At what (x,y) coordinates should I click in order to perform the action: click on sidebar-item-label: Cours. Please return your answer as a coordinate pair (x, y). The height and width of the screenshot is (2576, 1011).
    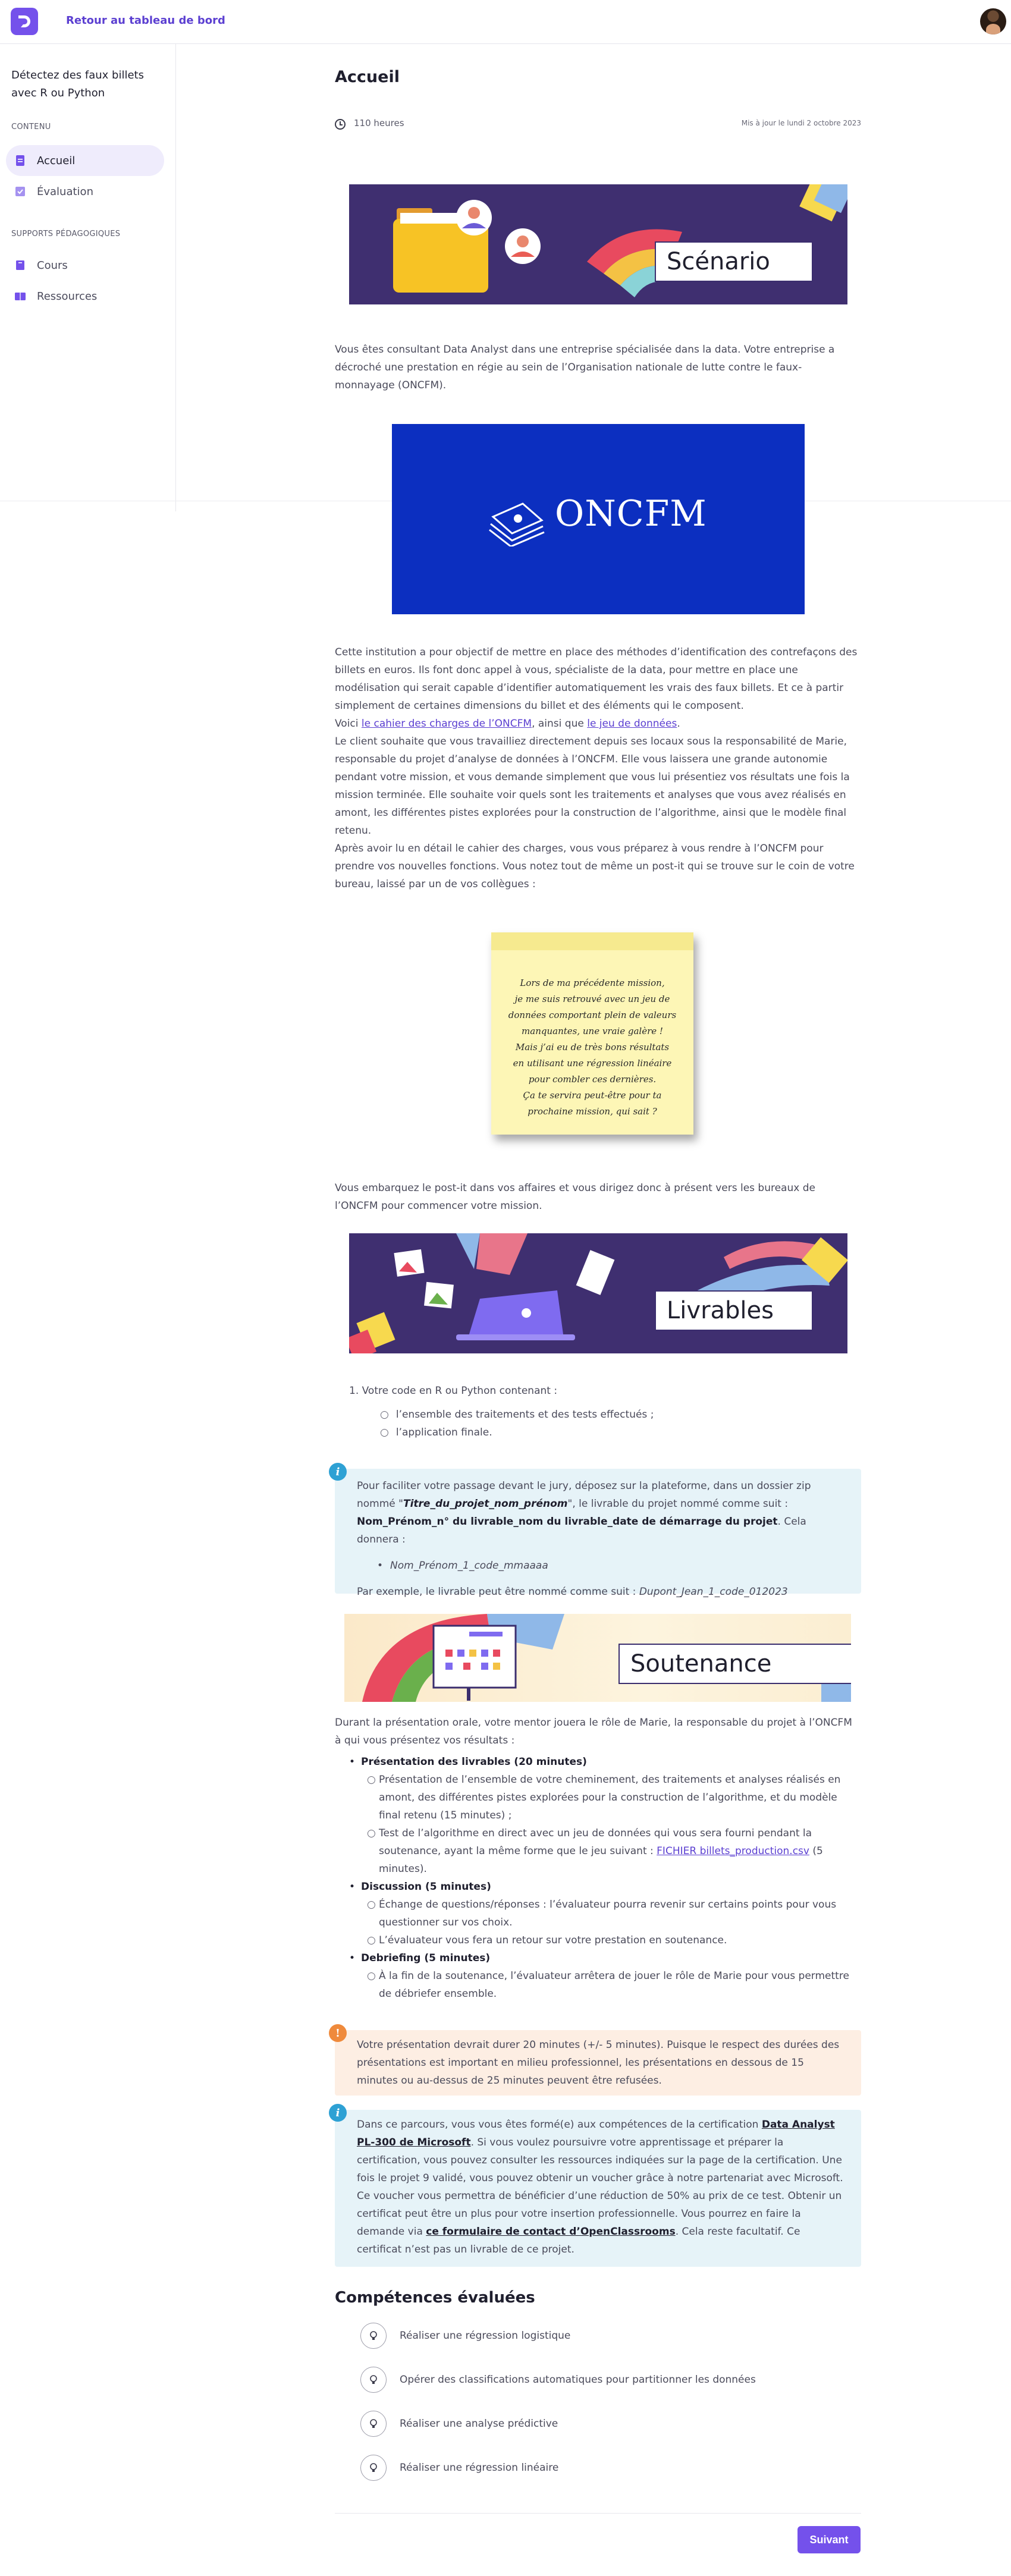
    Looking at the image, I should click on (53, 265).